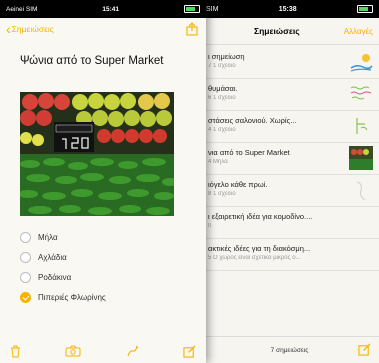  Describe the element at coordinates (48, 237) in the screenshot. I see `checklist-label: Μήλα` at that location.